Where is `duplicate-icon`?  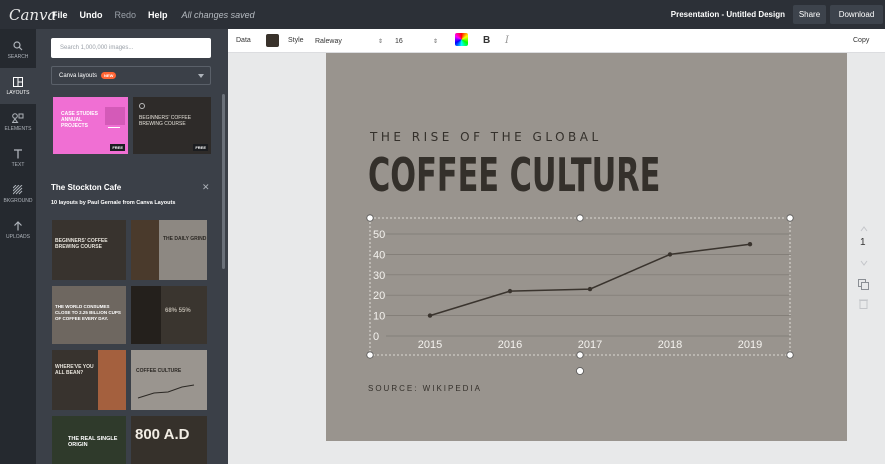
duplicate-icon is located at coordinates (863, 284).